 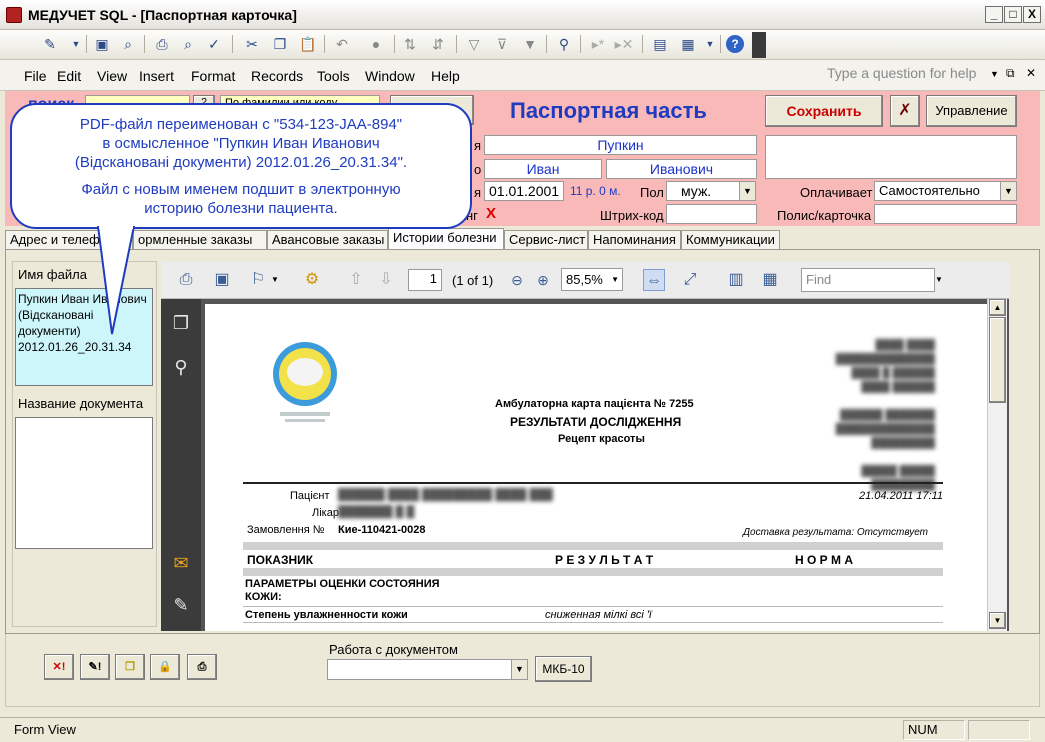 I want to click on patient-label: Пацієнт, so click(x=310, y=496).